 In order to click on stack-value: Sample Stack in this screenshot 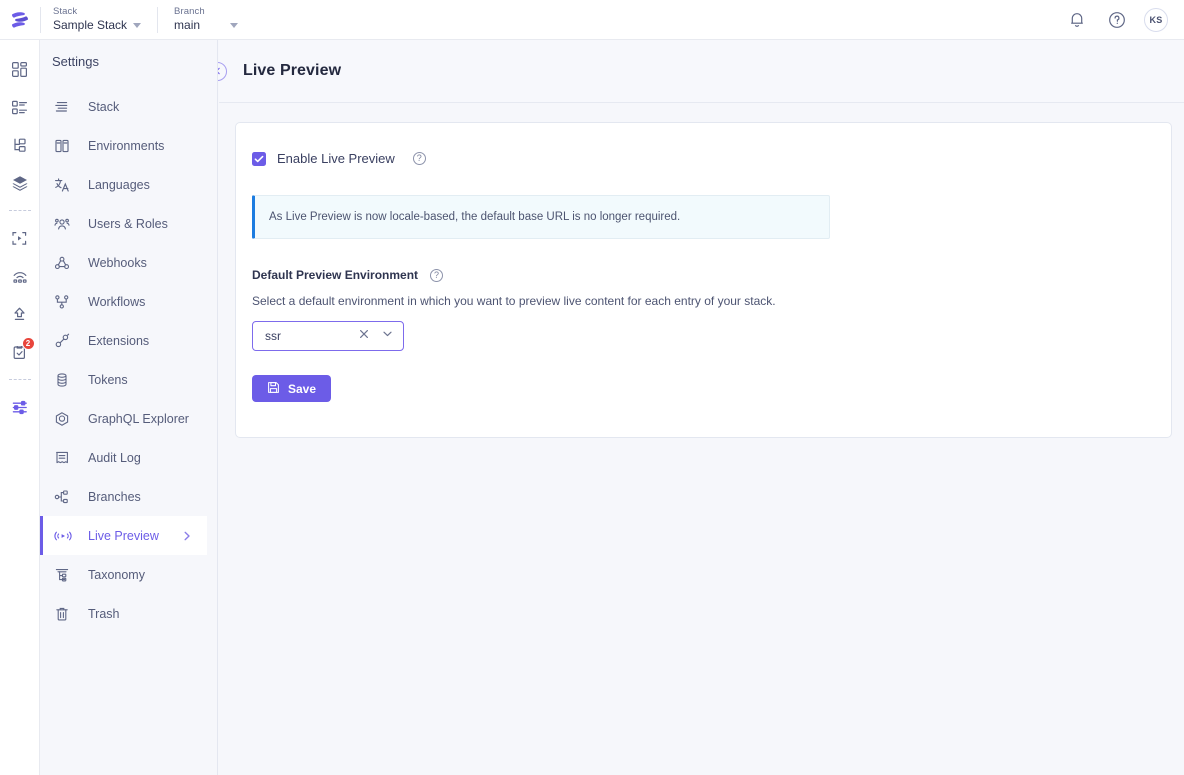, I will do `click(90, 25)`.